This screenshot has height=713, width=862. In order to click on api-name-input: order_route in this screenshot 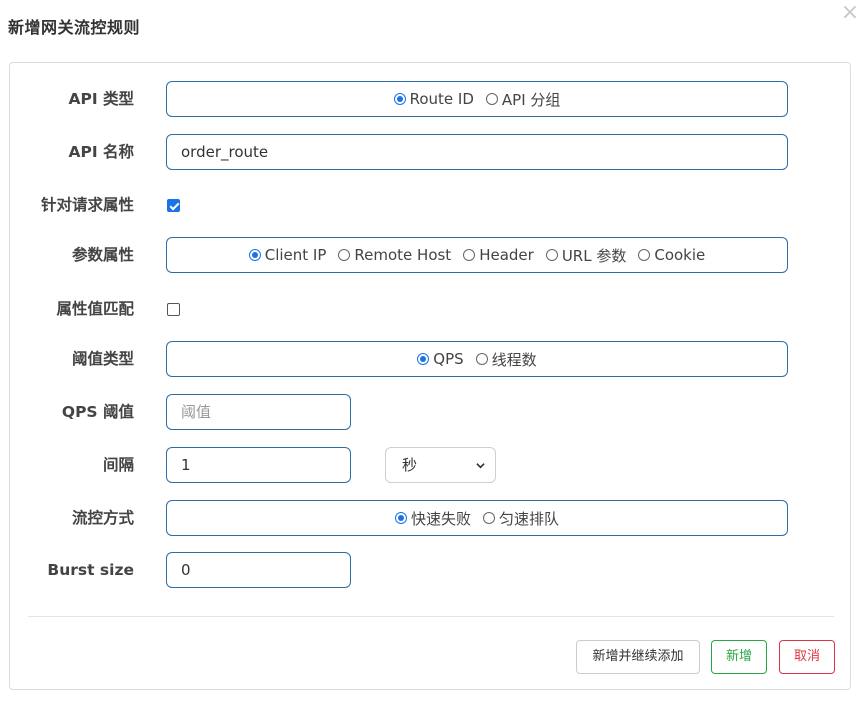, I will do `click(477, 152)`.